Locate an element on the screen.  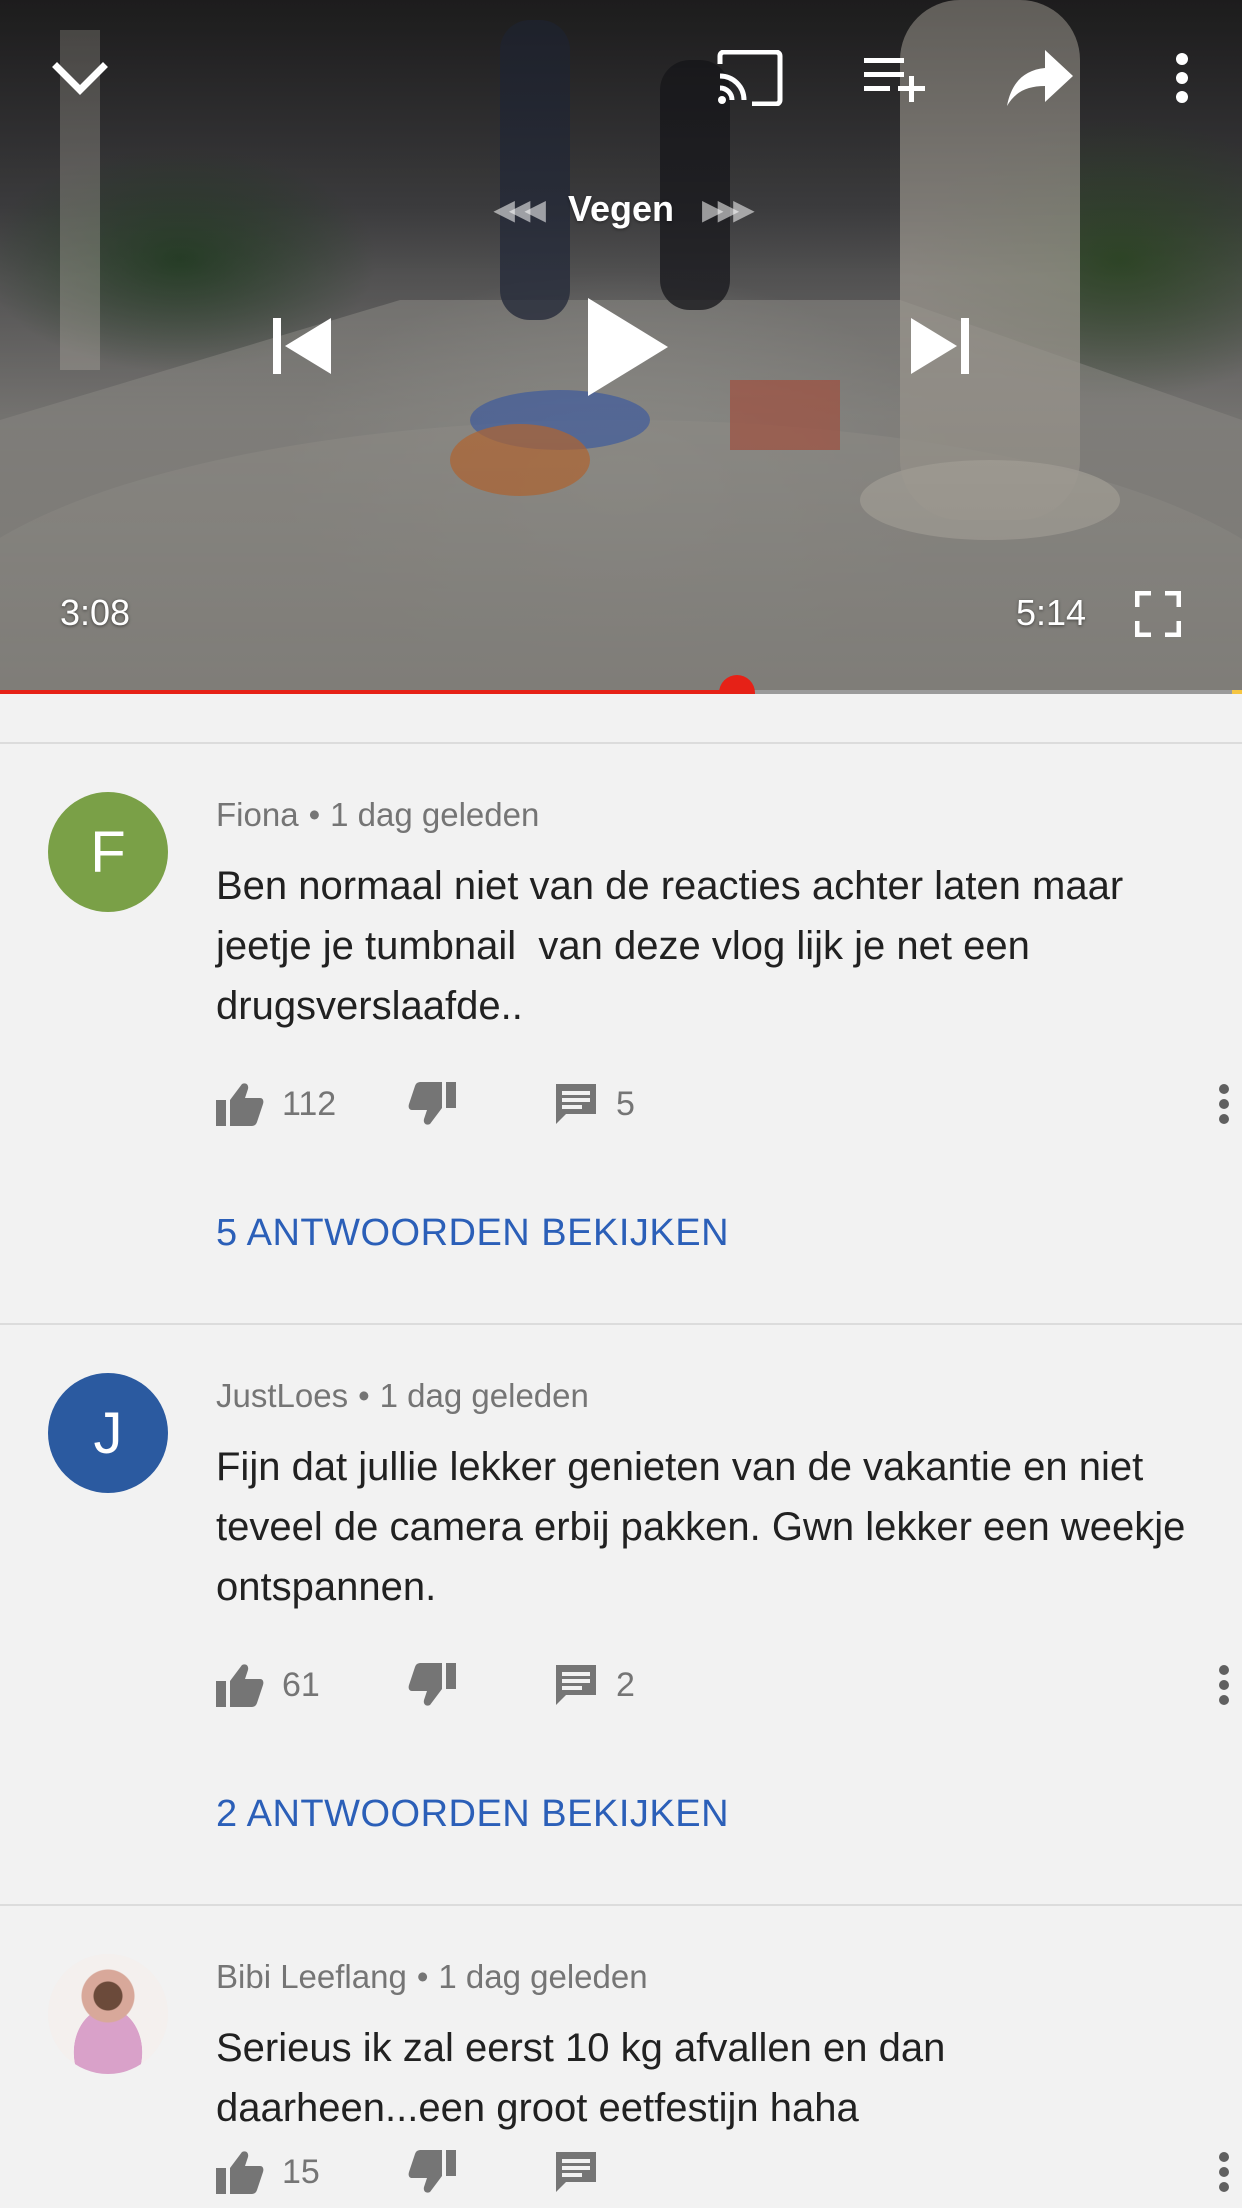
swipe-hint: ◀◀◀ Vegen ▶▶▶ is located at coordinates (621, 209).